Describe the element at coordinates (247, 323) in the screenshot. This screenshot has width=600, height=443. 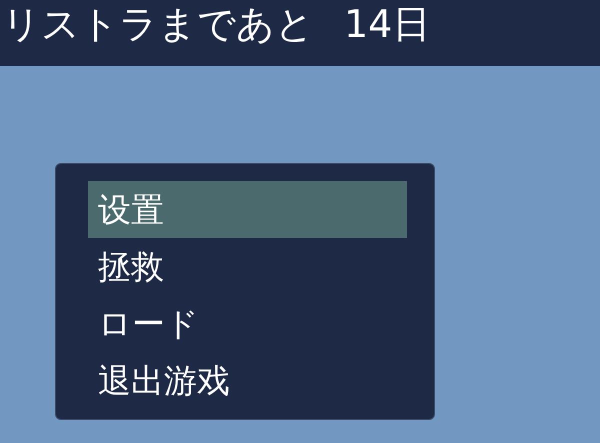
I see `menu-item: ロード` at that location.